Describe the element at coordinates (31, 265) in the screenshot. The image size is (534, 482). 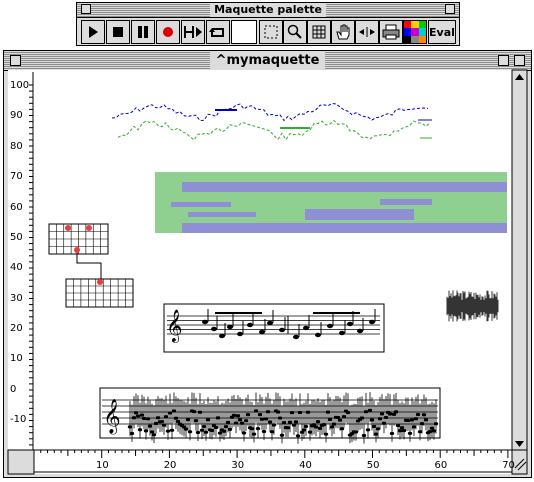
I see `y-ruler-ticks` at that location.